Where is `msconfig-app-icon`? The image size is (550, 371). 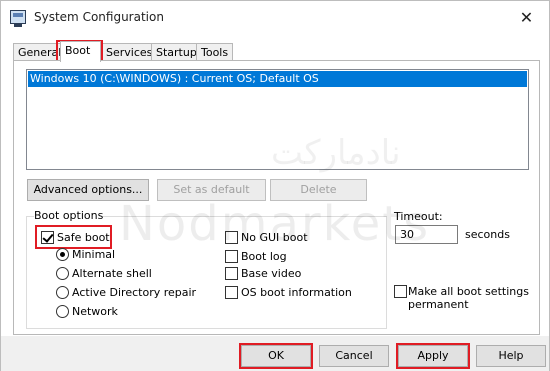
msconfig-app-icon is located at coordinates (18, 18).